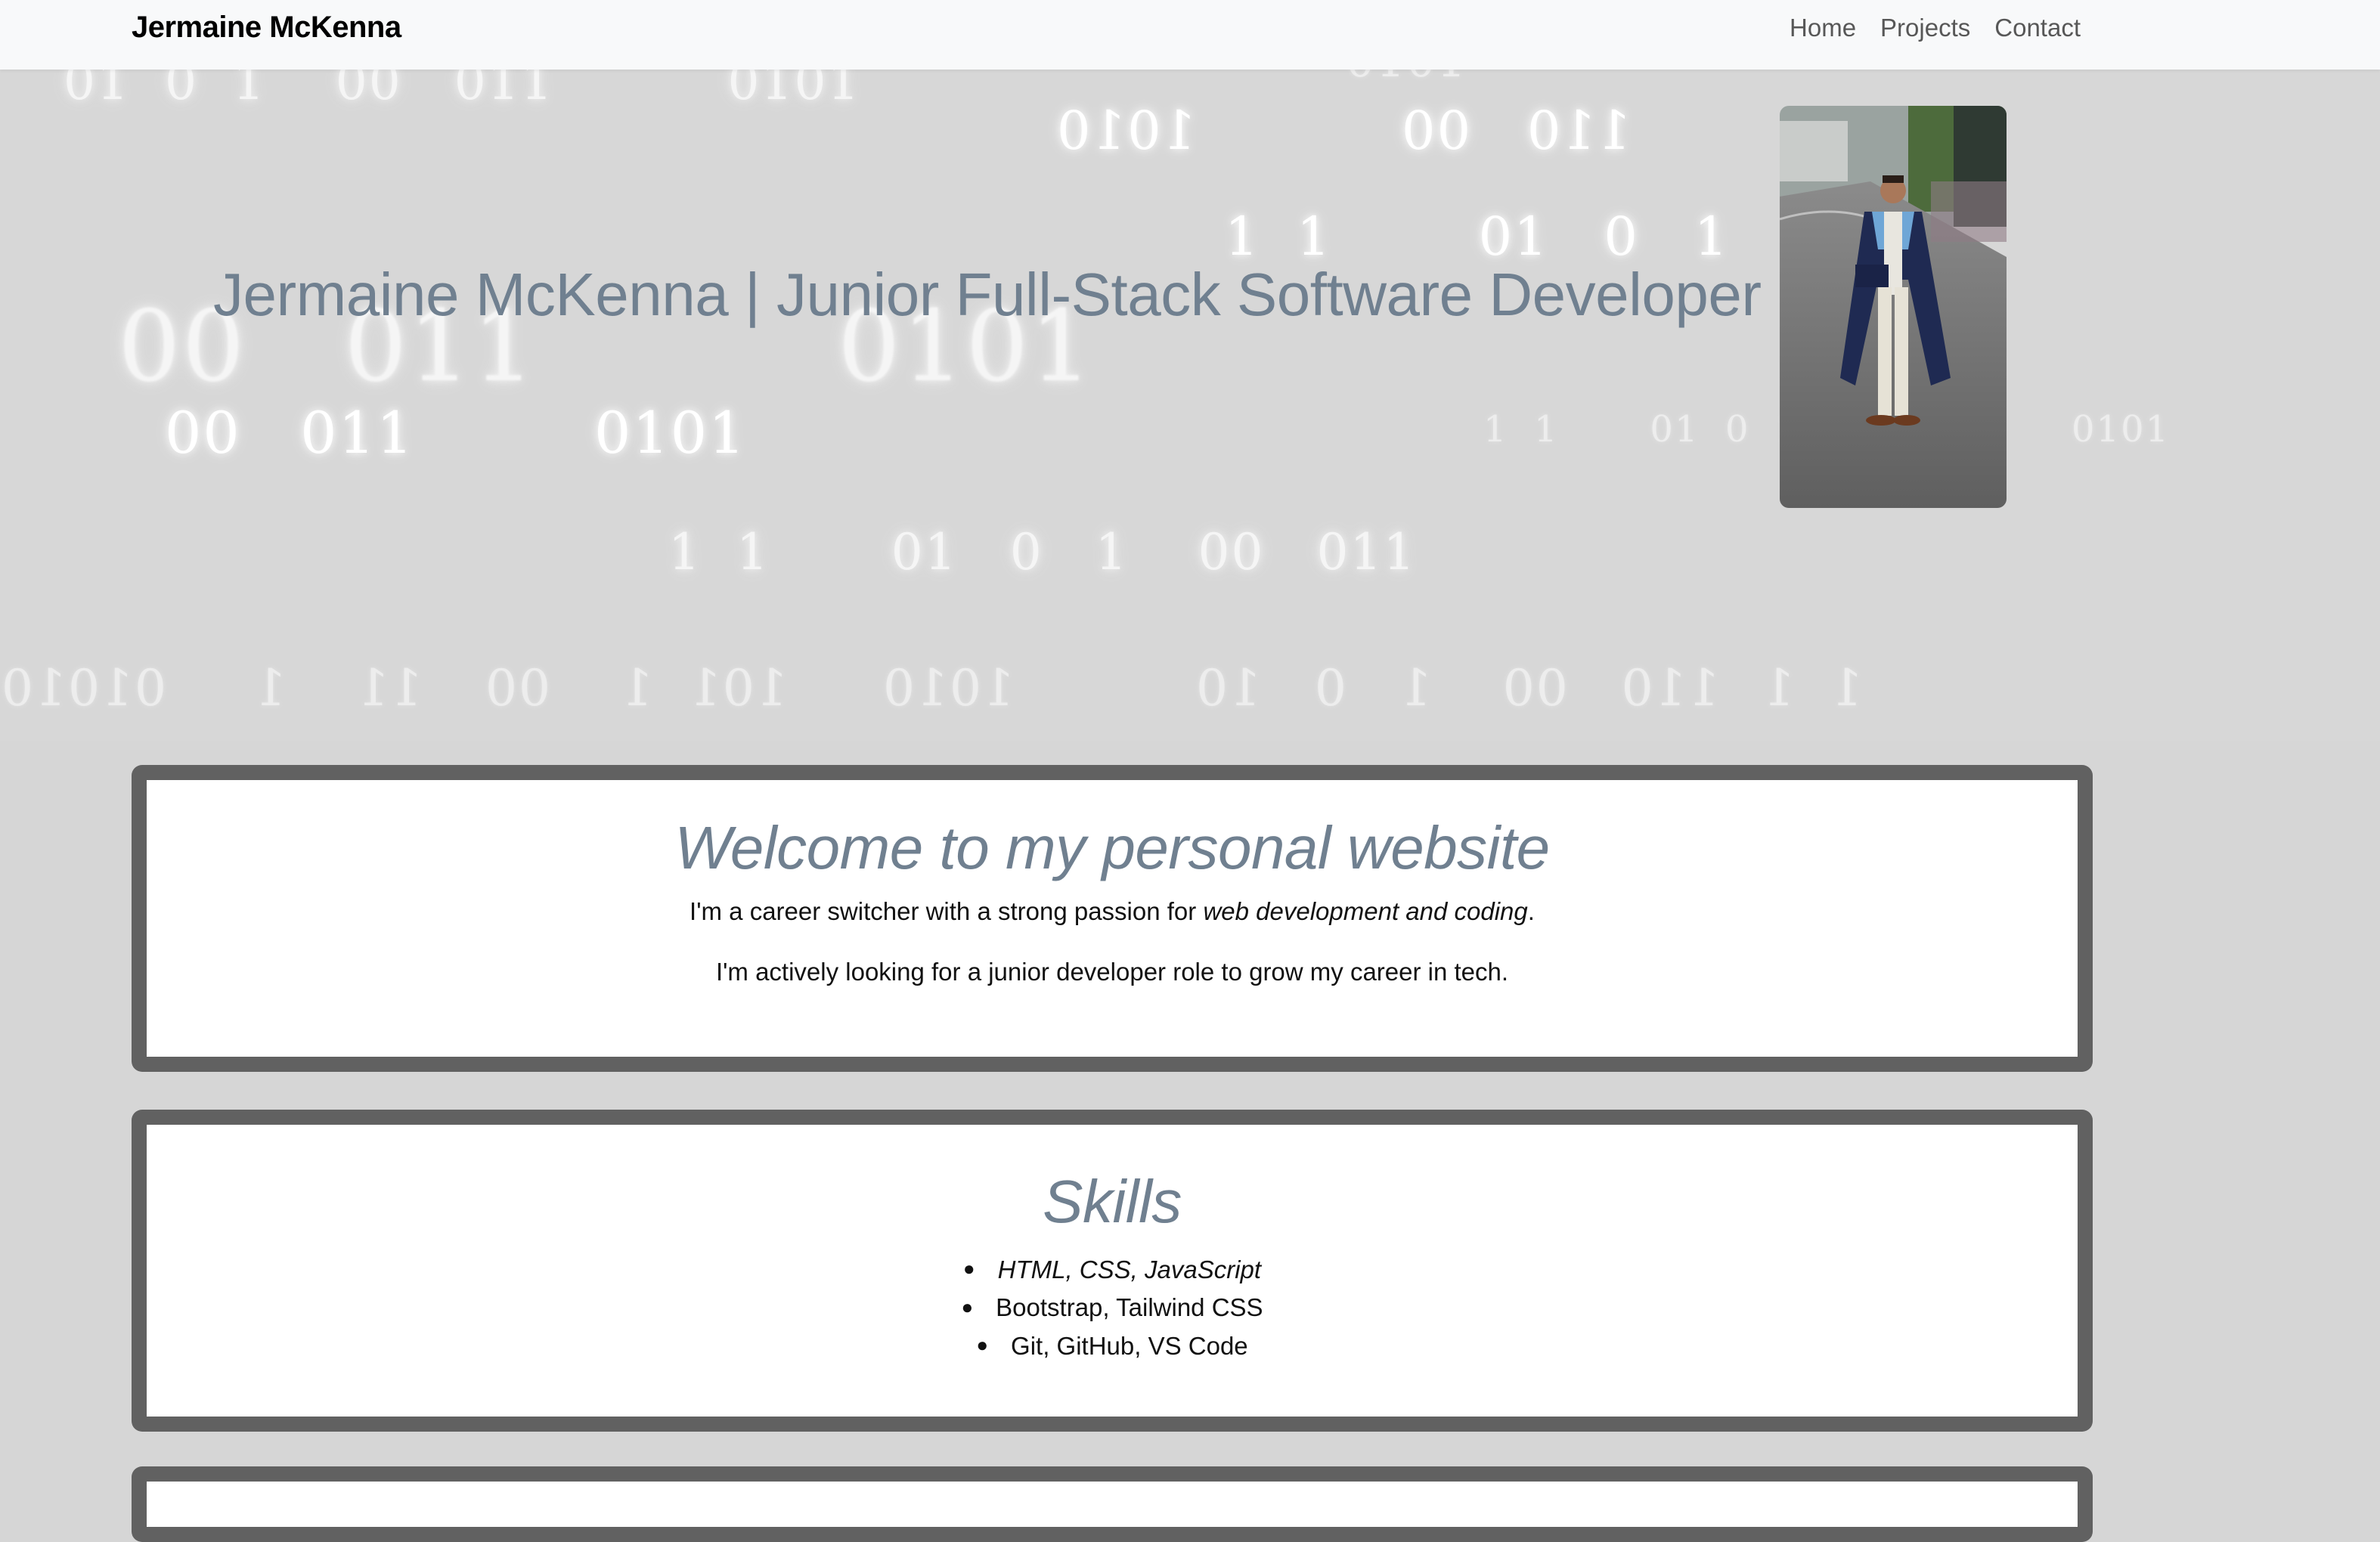 The width and height of the screenshot is (2380, 1542). Describe the element at coordinates (1893, 307) in the screenshot. I see `profile-photo` at that location.